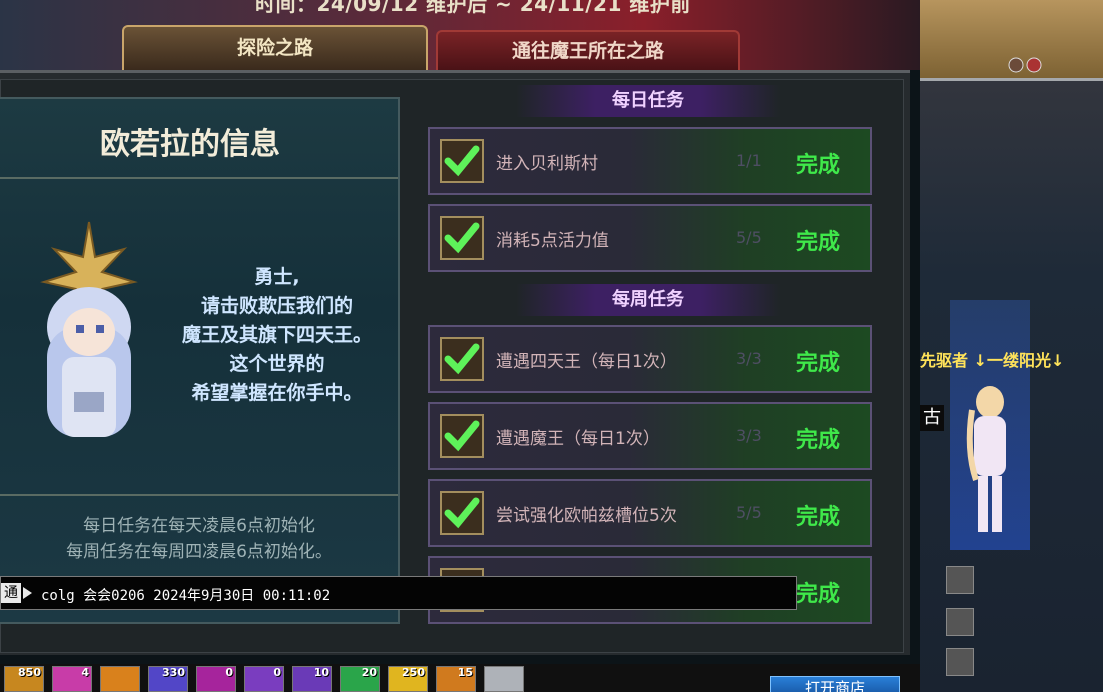  I want to click on weekly-quests-header: 每周任务, so click(648, 300).